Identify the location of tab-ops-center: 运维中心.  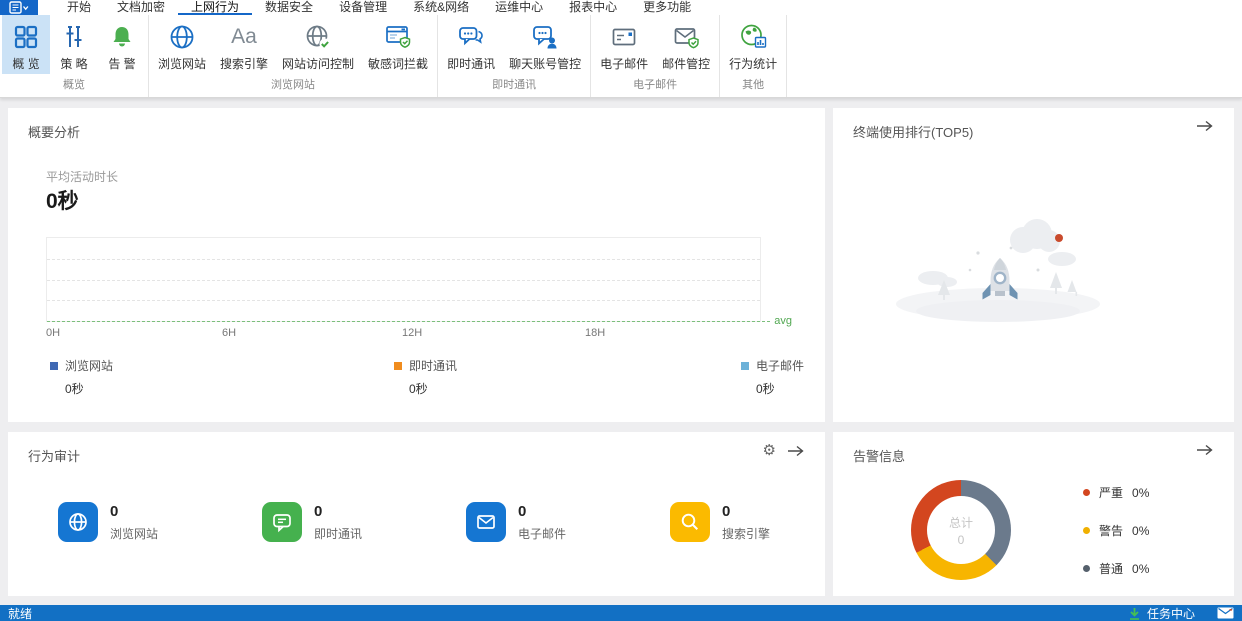
(519, 7).